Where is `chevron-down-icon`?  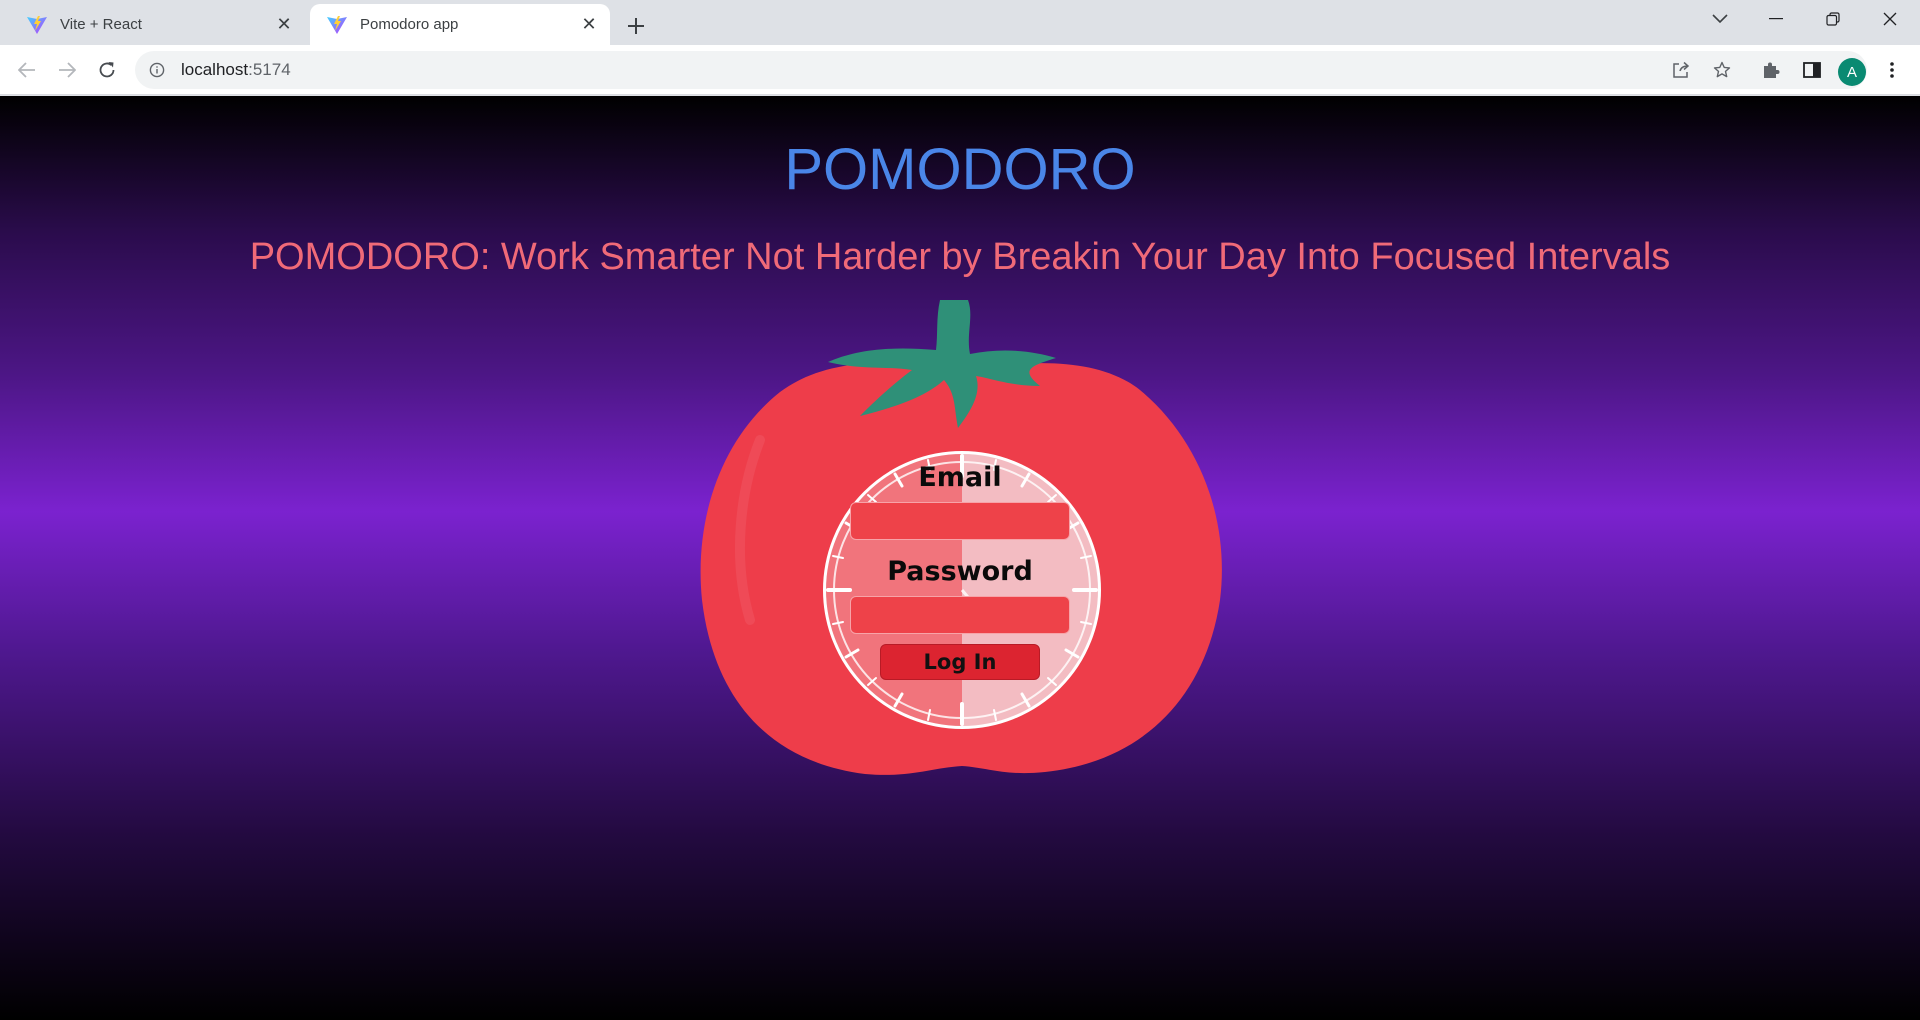
chevron-down-icon is located at coordinates (1720, 19).